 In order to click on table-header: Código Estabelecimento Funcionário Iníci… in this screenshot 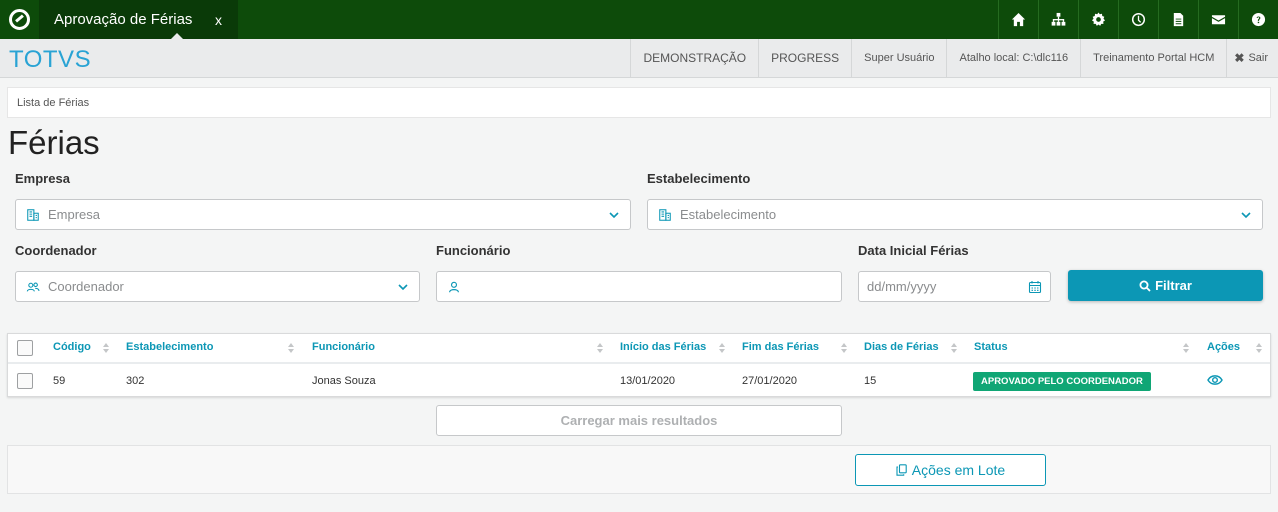, I will do `click(639, 349)`.